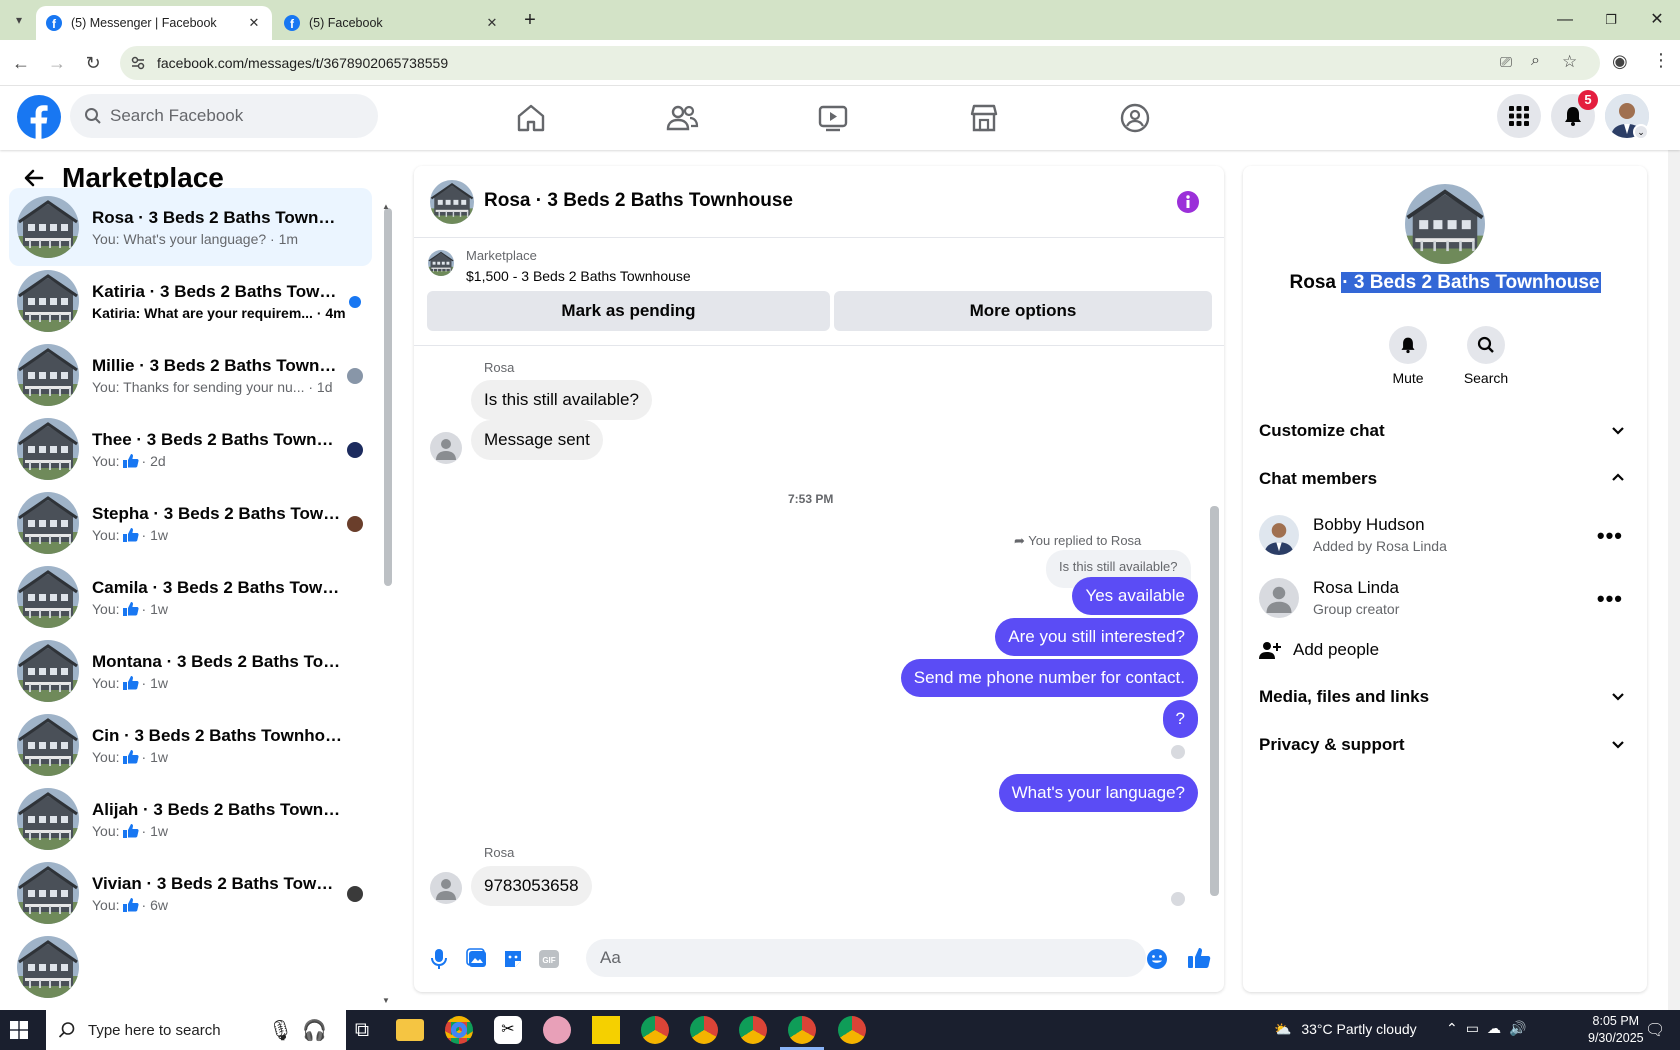 This screenshot has height=1050, width=1680. I want to click on chat-header-thumbnail, so click(452, 202).